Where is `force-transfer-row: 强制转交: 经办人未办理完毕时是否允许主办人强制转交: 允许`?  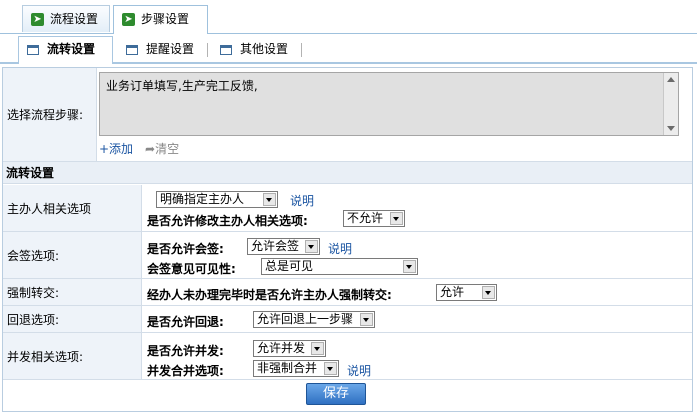 force-transfer-row: 强制转交: 经办人未办理完毕时是否允许主办人强制转交: 允许 is located at coordinates (347, 292).